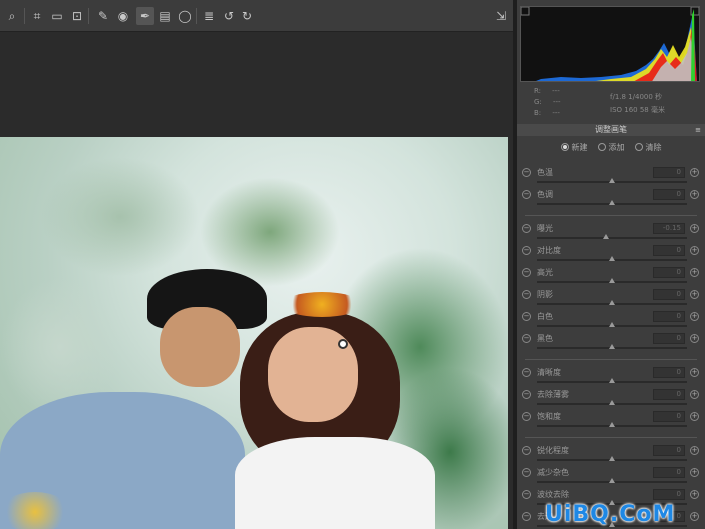  Describe the element at coordinates (669, 228) in the screenshot. I see `slider-value-input: -0.15` at that location.